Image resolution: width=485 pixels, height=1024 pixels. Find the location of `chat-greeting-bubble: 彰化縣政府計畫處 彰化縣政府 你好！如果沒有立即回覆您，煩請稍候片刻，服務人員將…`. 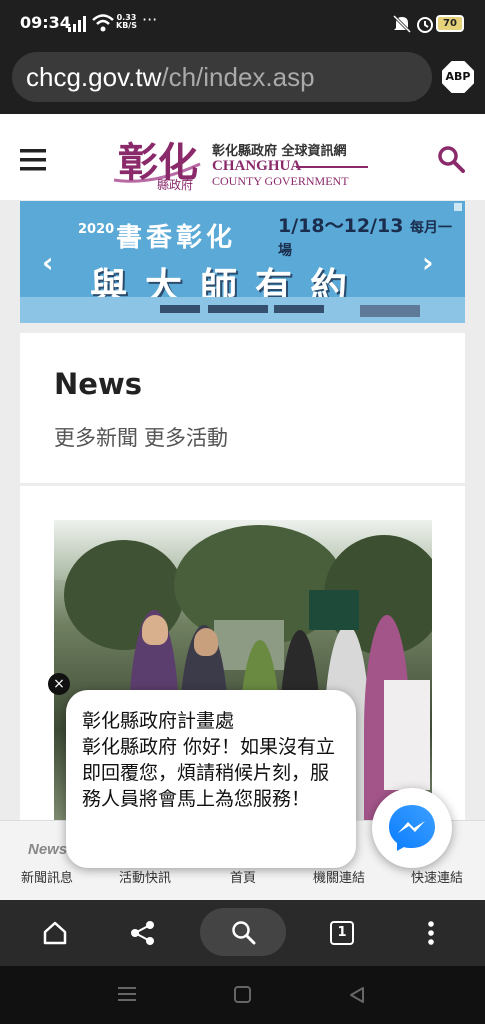

chat-greeting-bubble: 彰化縣政府計畫處 彰化縣政府 你好！如果沒有立即回覆您，煩請稍候片刻，服務人員將… is located at coordinates (211, 779).